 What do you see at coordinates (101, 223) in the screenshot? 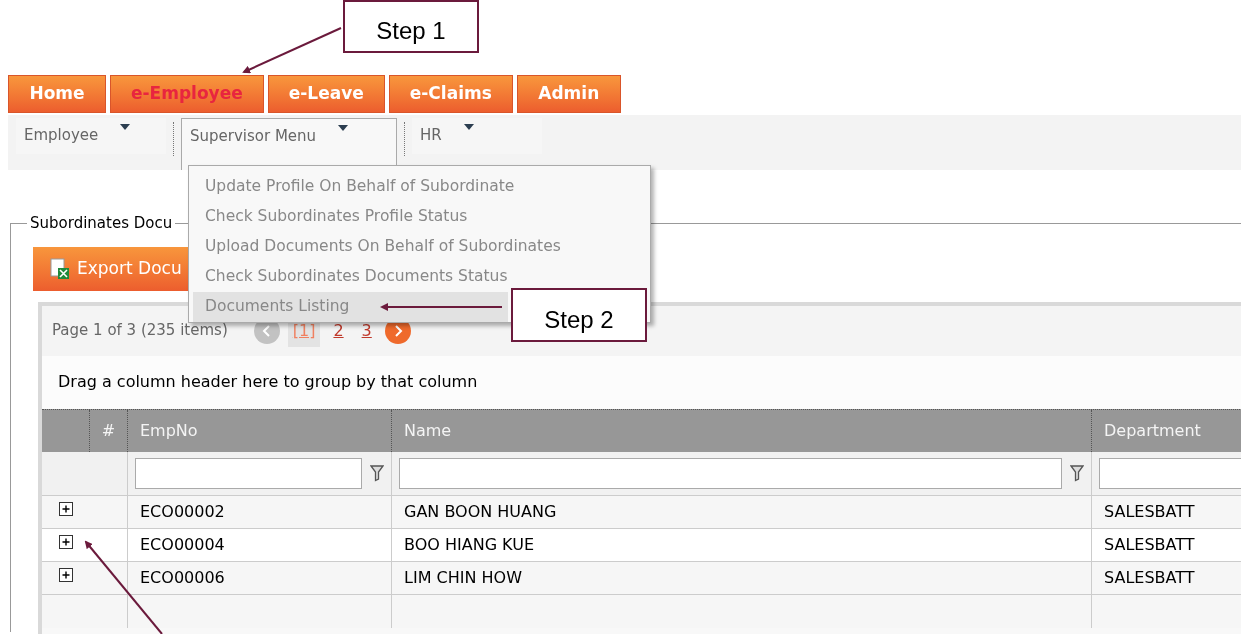
I see `section-title: Subordinates Docu` at bounding box center [101, 223].